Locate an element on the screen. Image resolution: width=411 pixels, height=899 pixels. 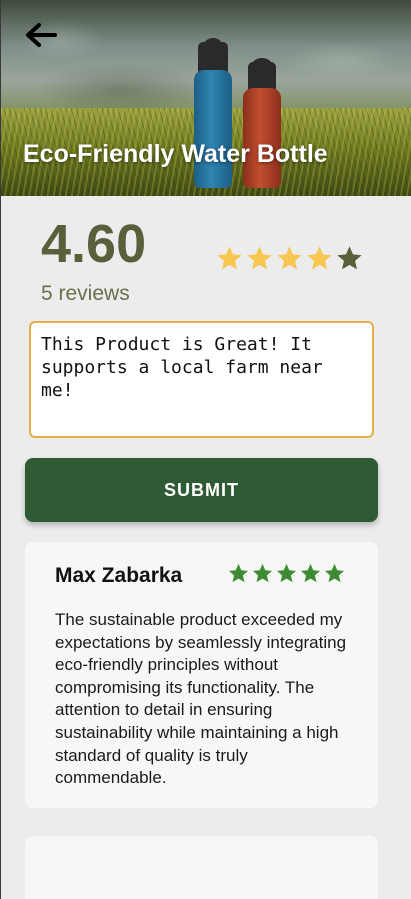
review-stars is located at coordinates (286, 573).